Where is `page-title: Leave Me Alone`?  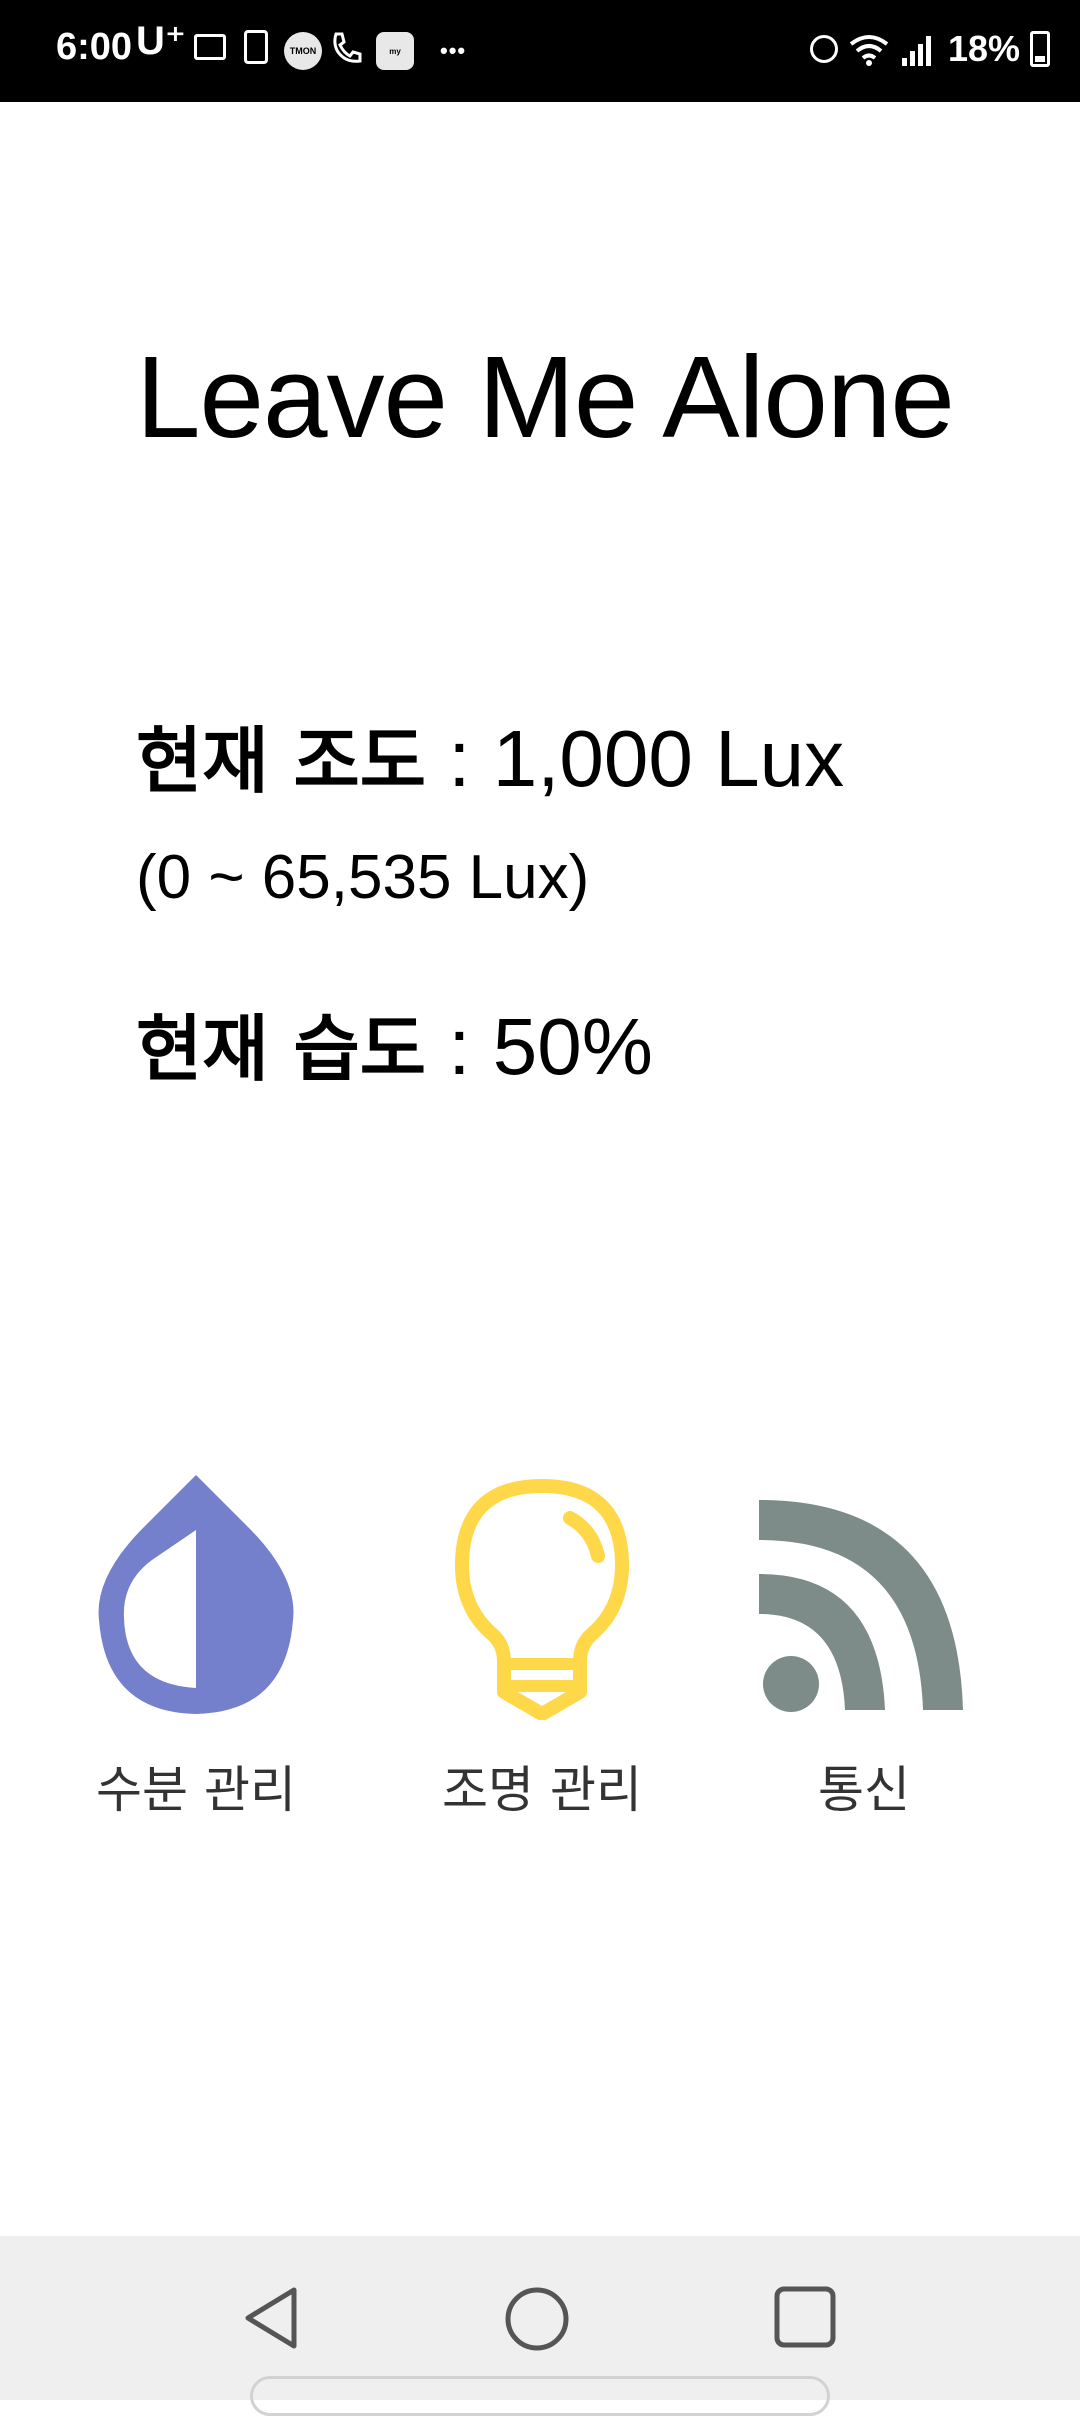 page-title: Leave Me Alone is located at coordinates (545, 397).